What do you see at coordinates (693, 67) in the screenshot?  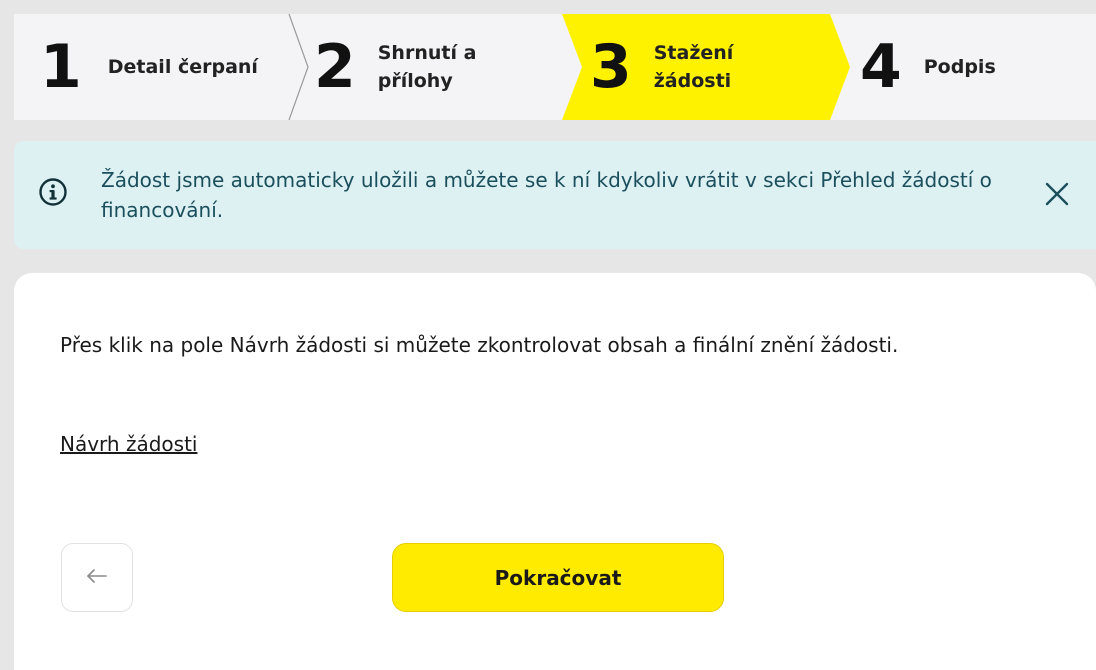 I see `step-3-label: Stažení žádosti` at bounding box center [693, 67].